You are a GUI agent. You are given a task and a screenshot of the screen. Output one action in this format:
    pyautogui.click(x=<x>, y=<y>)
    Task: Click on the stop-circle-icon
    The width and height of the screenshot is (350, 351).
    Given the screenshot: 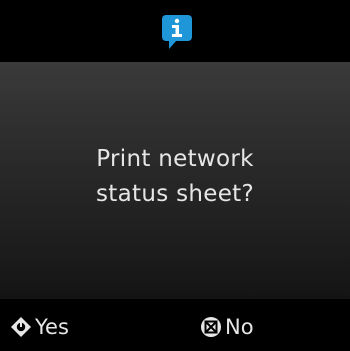 What is the action you would take?
    pyautogui.click(x=211, y=327)
    